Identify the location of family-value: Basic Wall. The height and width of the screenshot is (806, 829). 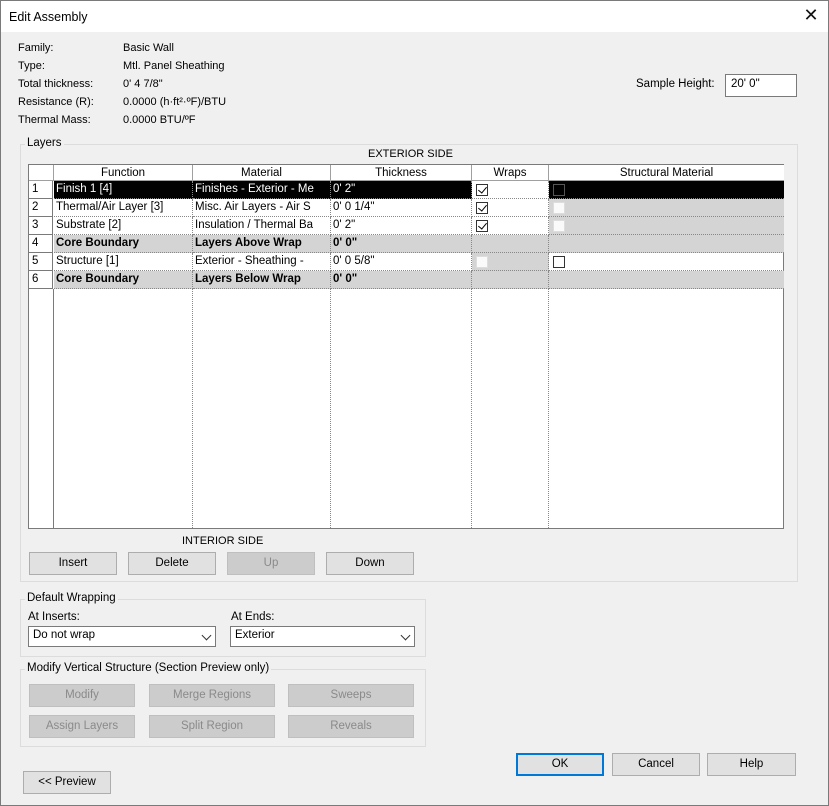
(148, 48).